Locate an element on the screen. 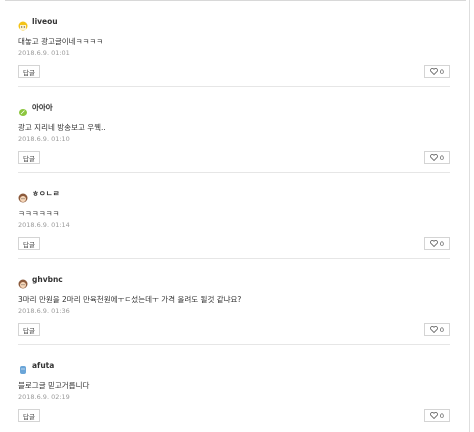  comment-text: 대놓고 광고글이네ㅋㅋㅋㅋ is located at coordinates (61, 41).